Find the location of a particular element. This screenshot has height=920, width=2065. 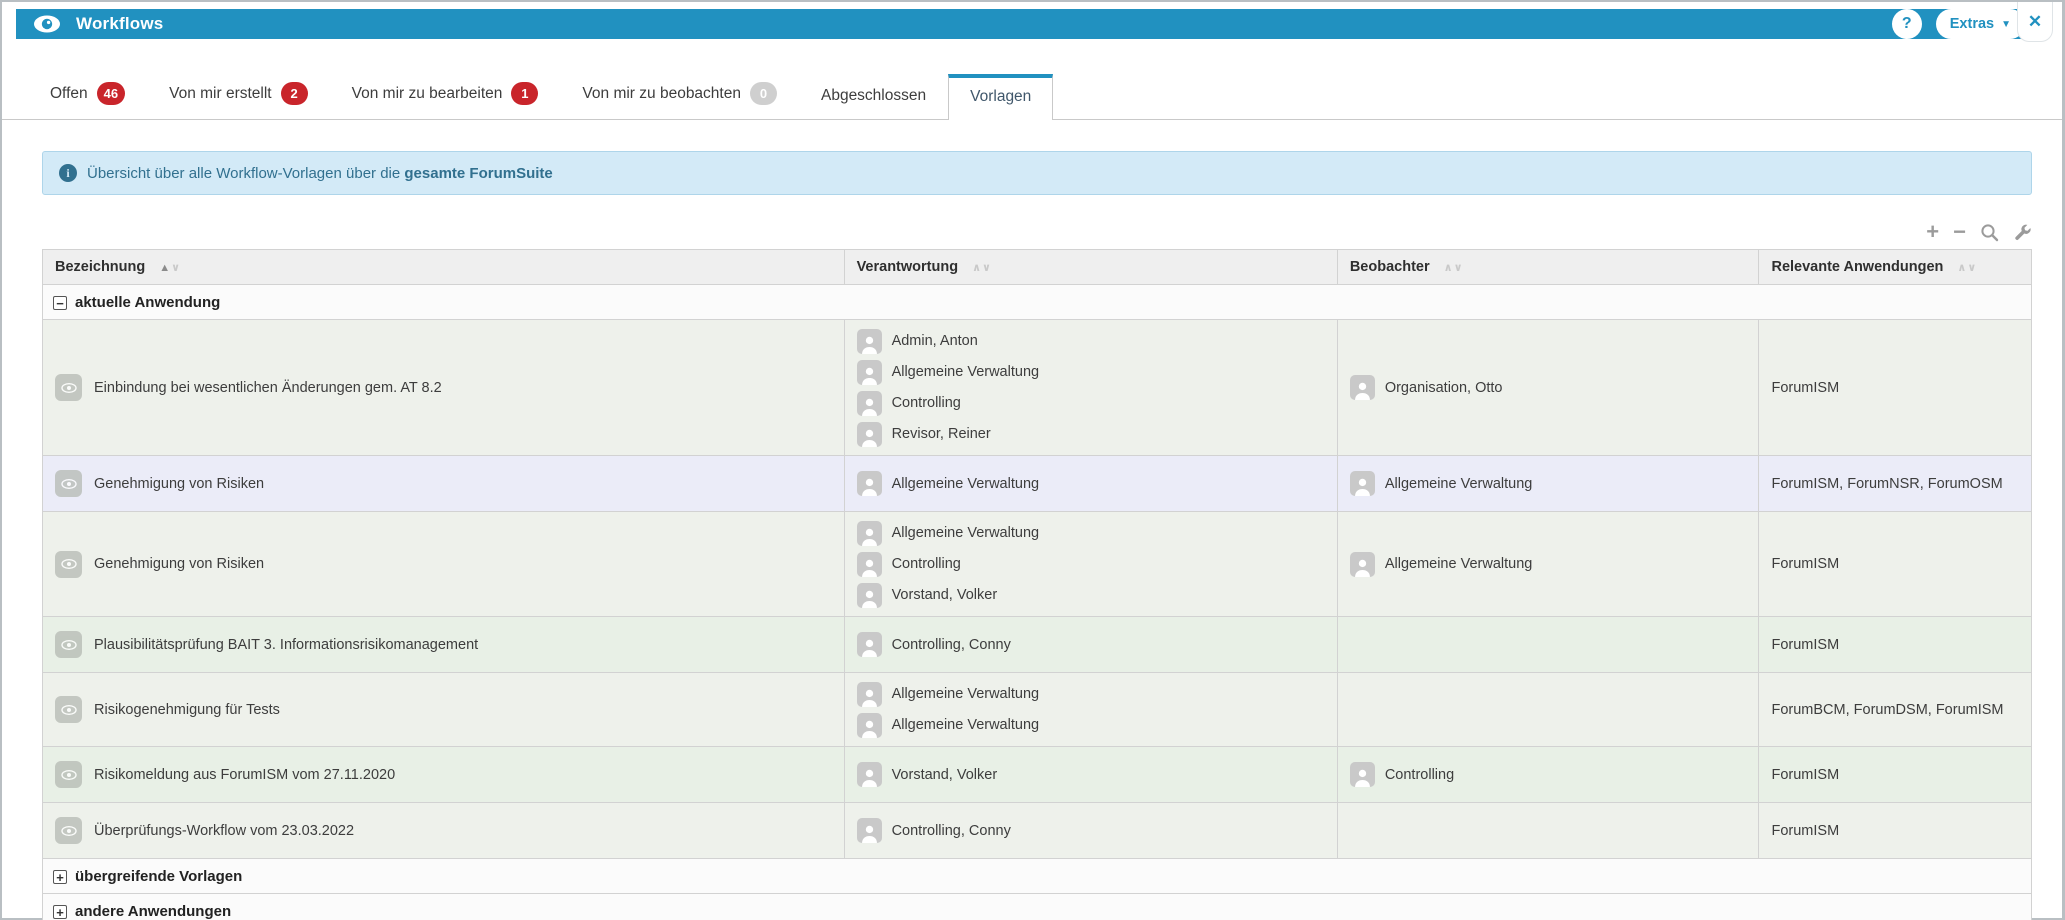

column-header-relevante-anwendungen: Relevante Anwendungen ∧∨ is located at coordinates (1895, 267).